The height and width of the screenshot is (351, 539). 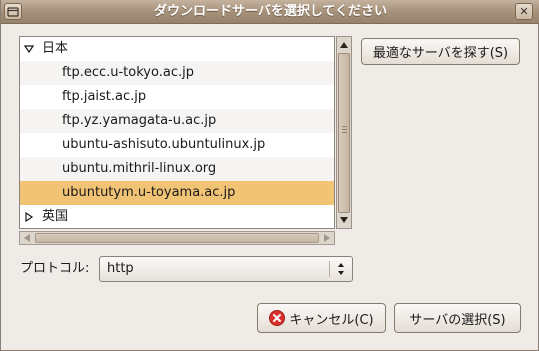 I want to click on vertical-scroll-thumb, so click(x=344, y=133).